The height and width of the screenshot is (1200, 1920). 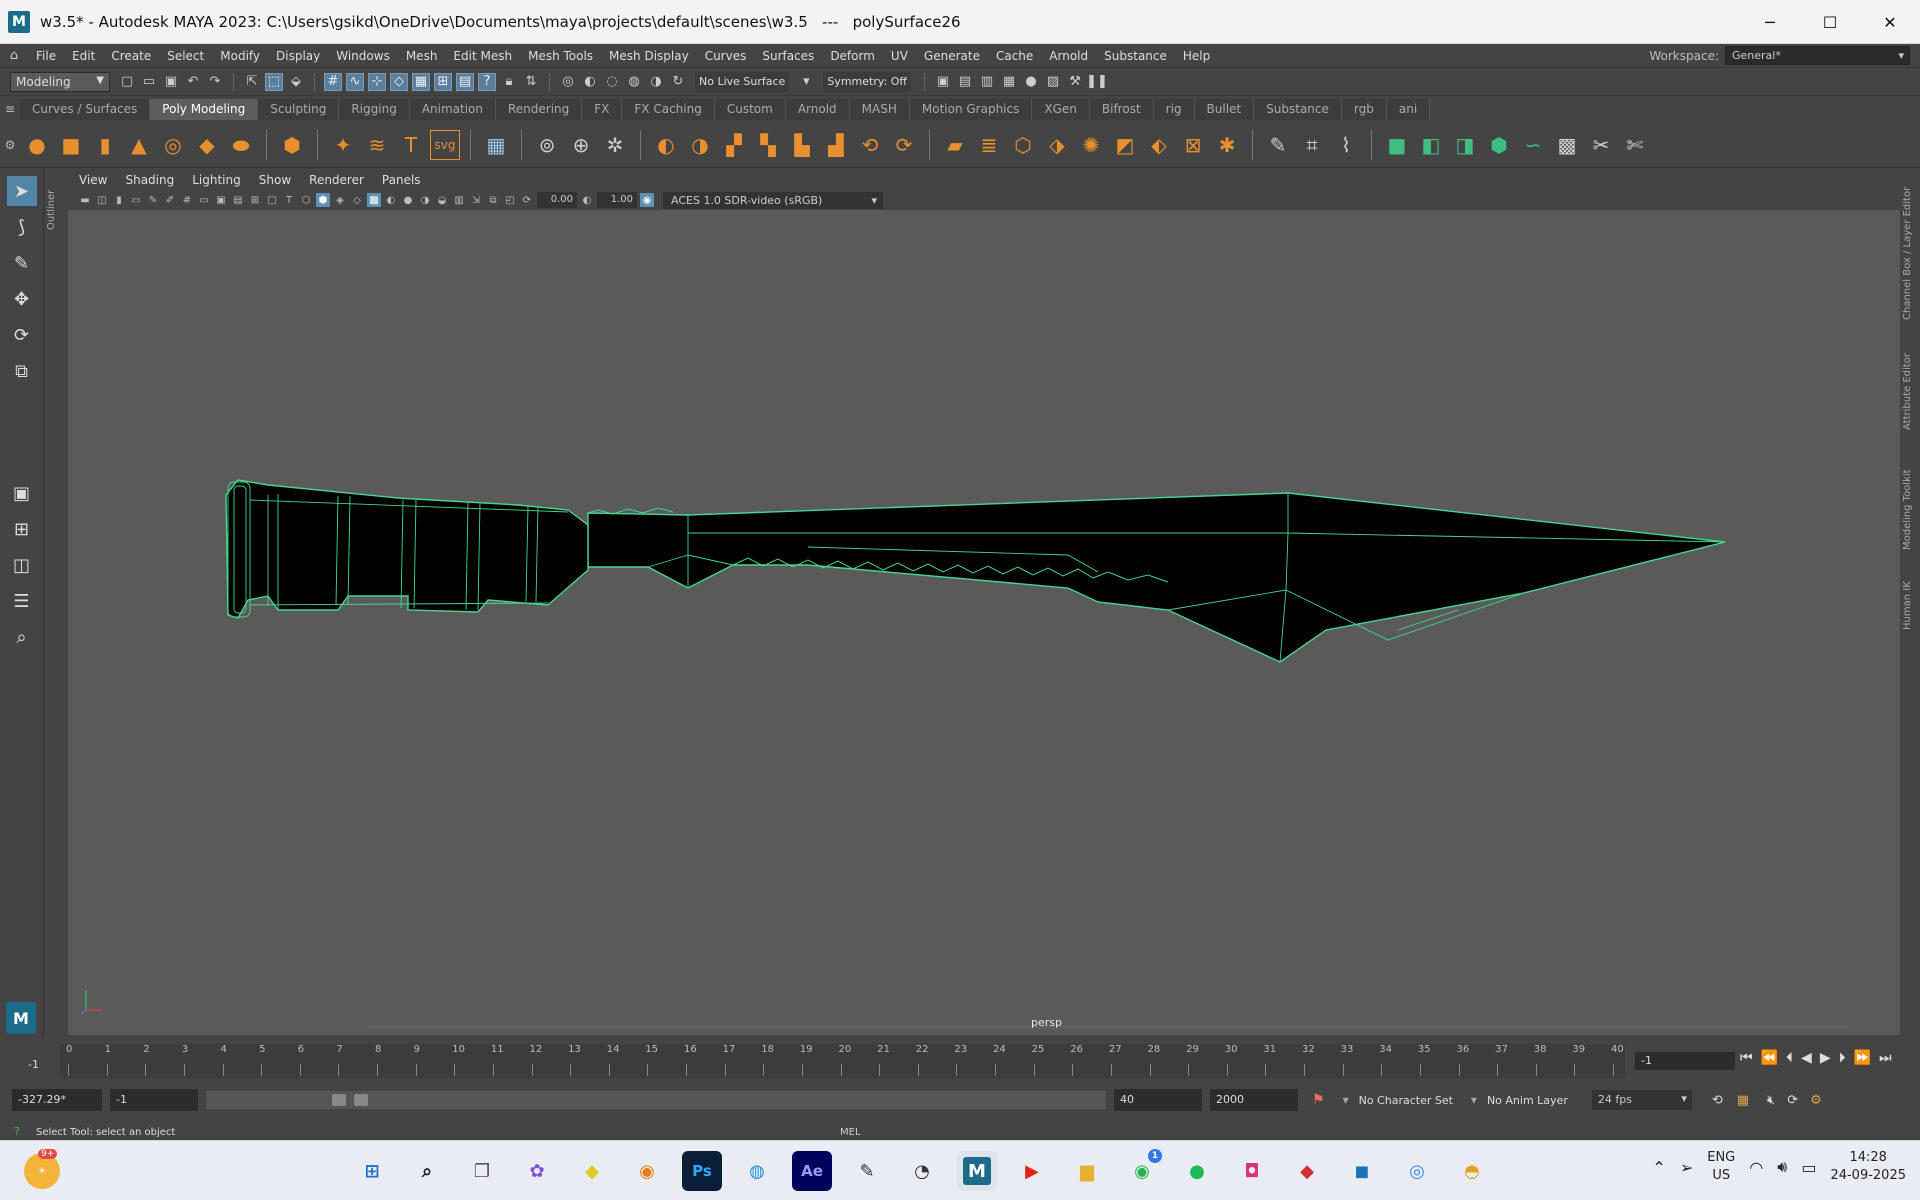 What do you see at coordinates (1817, 55) in the screenshot?
I see `workspace-dropdown: General* ▾` at bounding box center [1817, 55].